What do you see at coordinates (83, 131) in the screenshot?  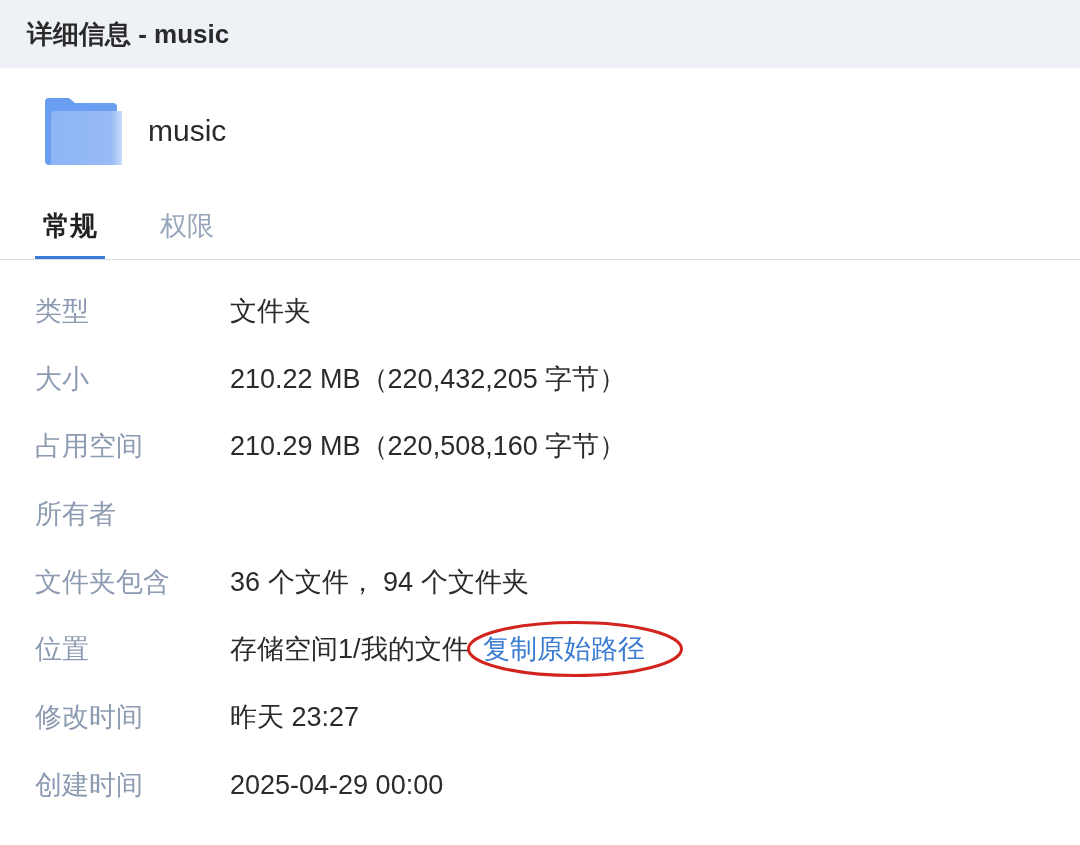 I see `folder-icon` at bounding box center [83, 131].